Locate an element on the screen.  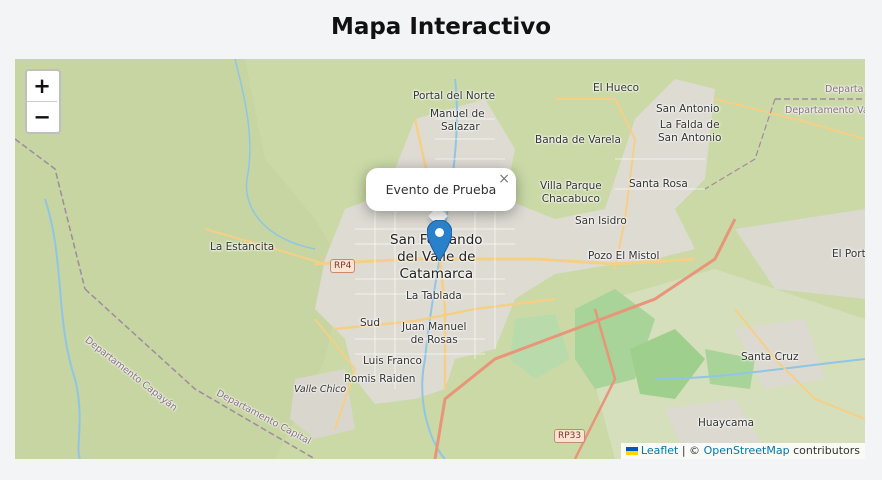
close-icon: × is located at coordinates (504, 179).